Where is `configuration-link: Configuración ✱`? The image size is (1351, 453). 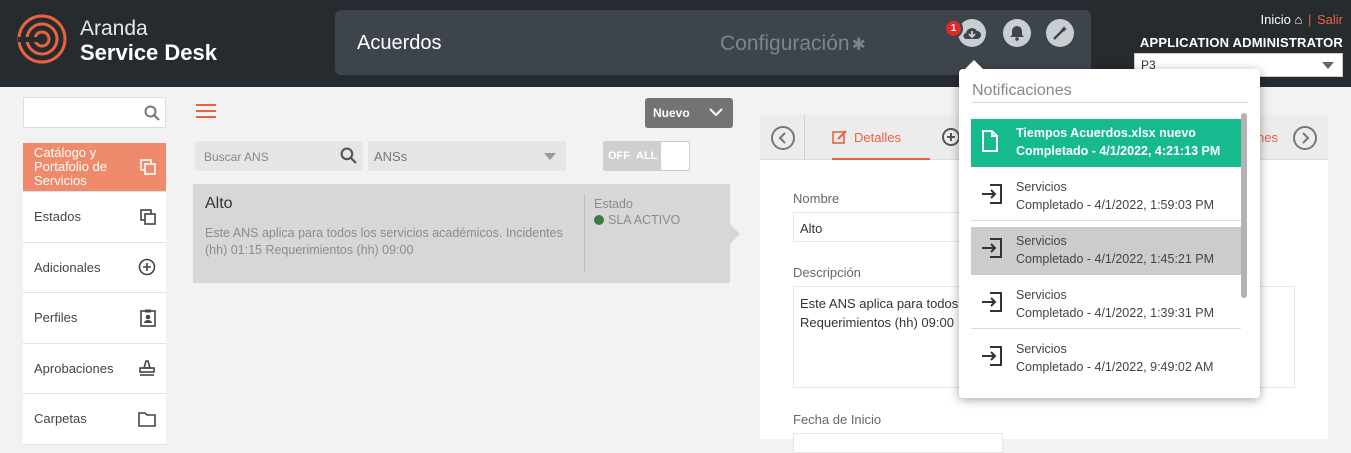
configuration-link: Configuración ✱ is located at coordinates (793, 44).